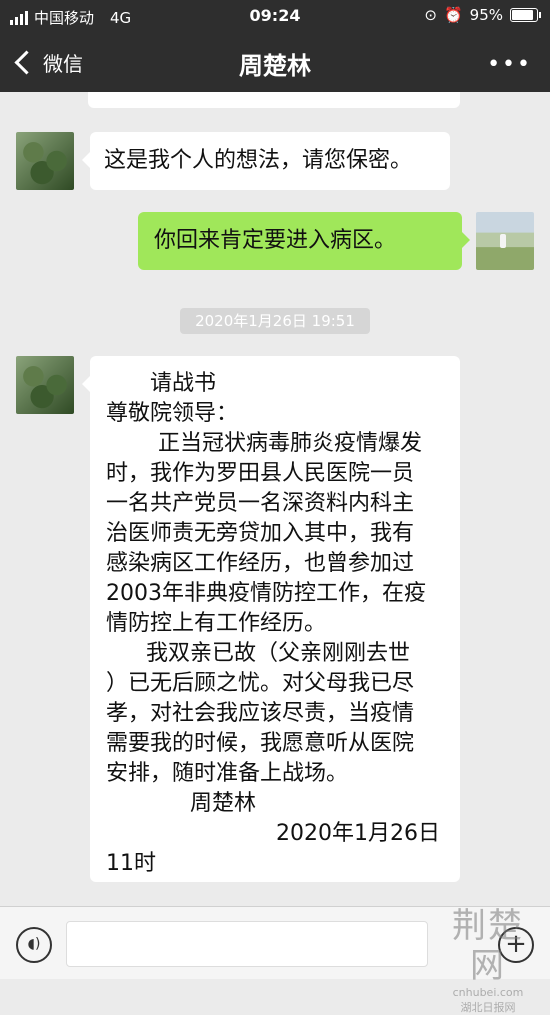 Image resolution: width=550 pixels, height=1015 pixels. I want to click on letter-line: 一名共产党员一名深资料内科主, so click(260, 503).